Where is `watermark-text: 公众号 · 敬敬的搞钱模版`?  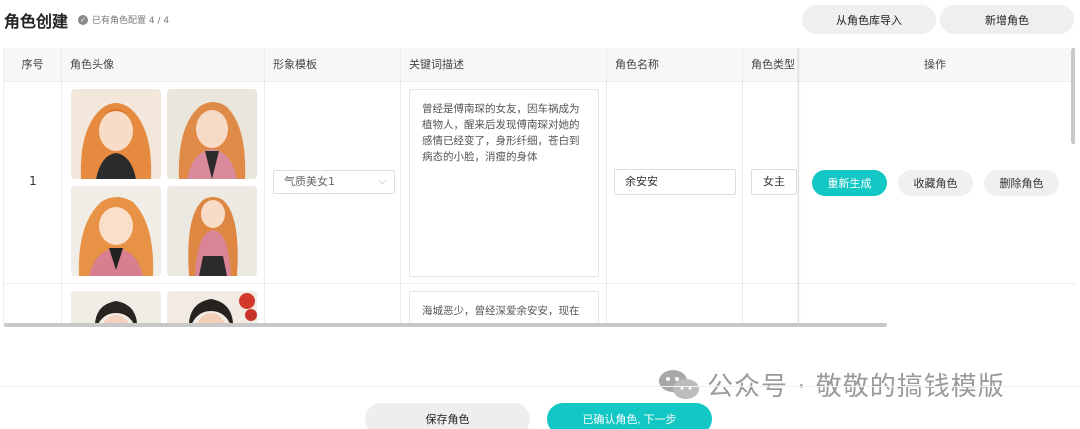 watermark-text: 公众号 · 敬敬的搞钱模版 is located at coordinates (856, 387).